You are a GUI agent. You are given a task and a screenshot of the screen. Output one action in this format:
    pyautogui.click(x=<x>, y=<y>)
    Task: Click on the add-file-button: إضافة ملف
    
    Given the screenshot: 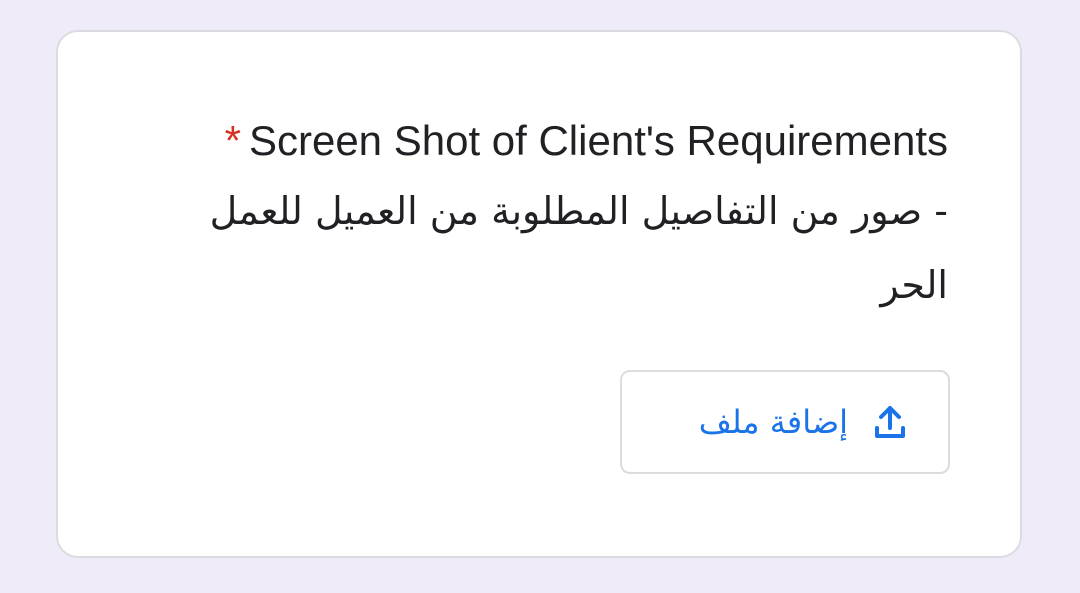 What is the action you would take?
    pyautogui.click(x=785, y=422)
    